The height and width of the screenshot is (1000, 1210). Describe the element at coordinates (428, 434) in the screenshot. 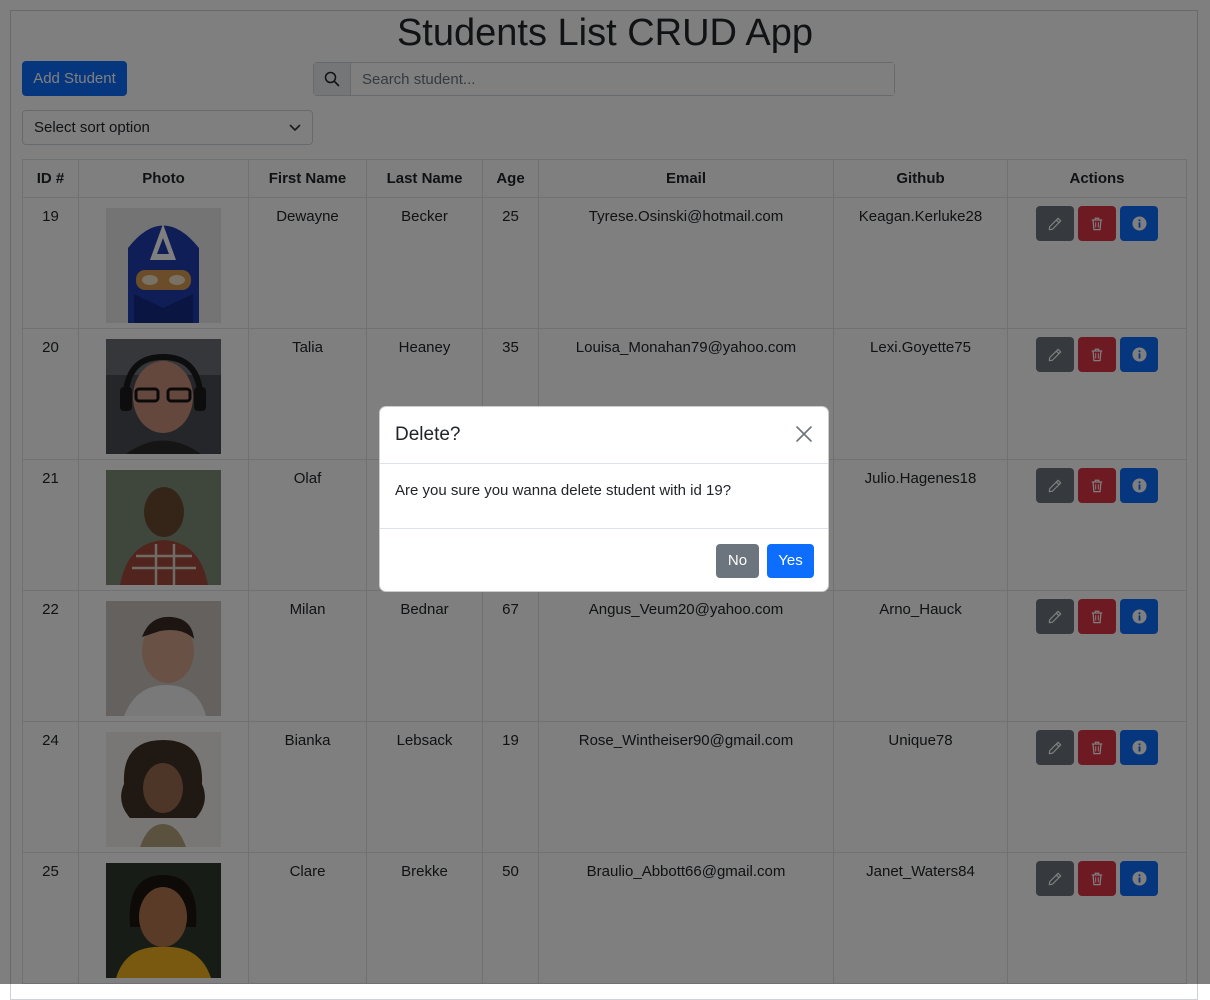

I see `modal-title: Delete?` at that location.